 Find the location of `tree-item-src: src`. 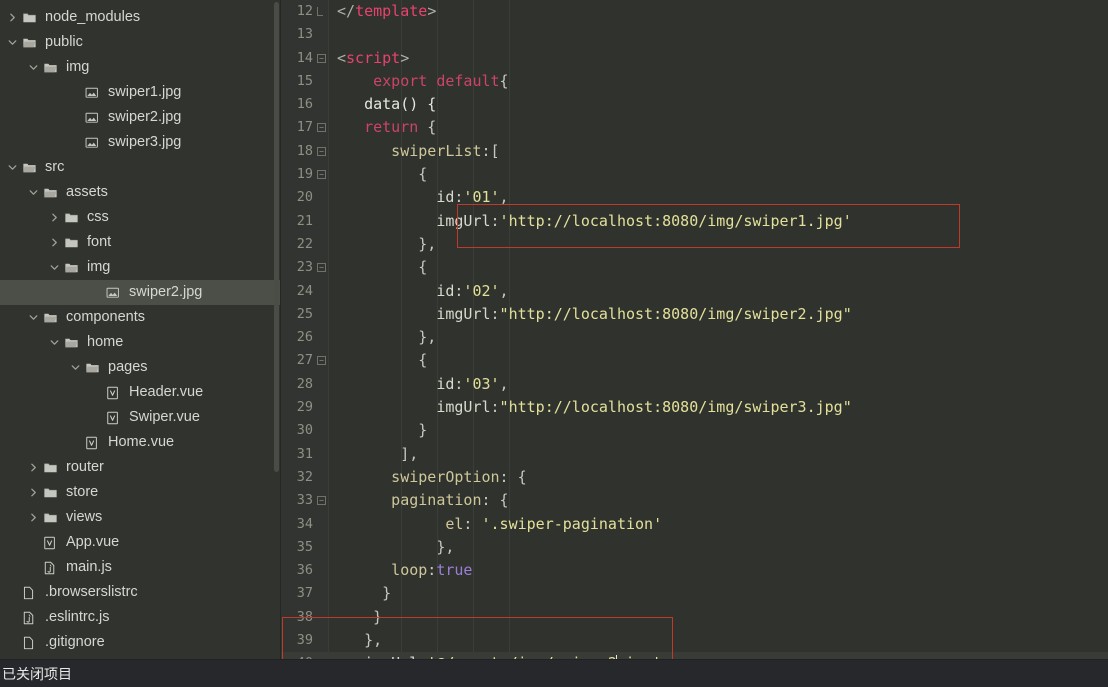

tree-item-src: src is located at coordinates (140, 167).